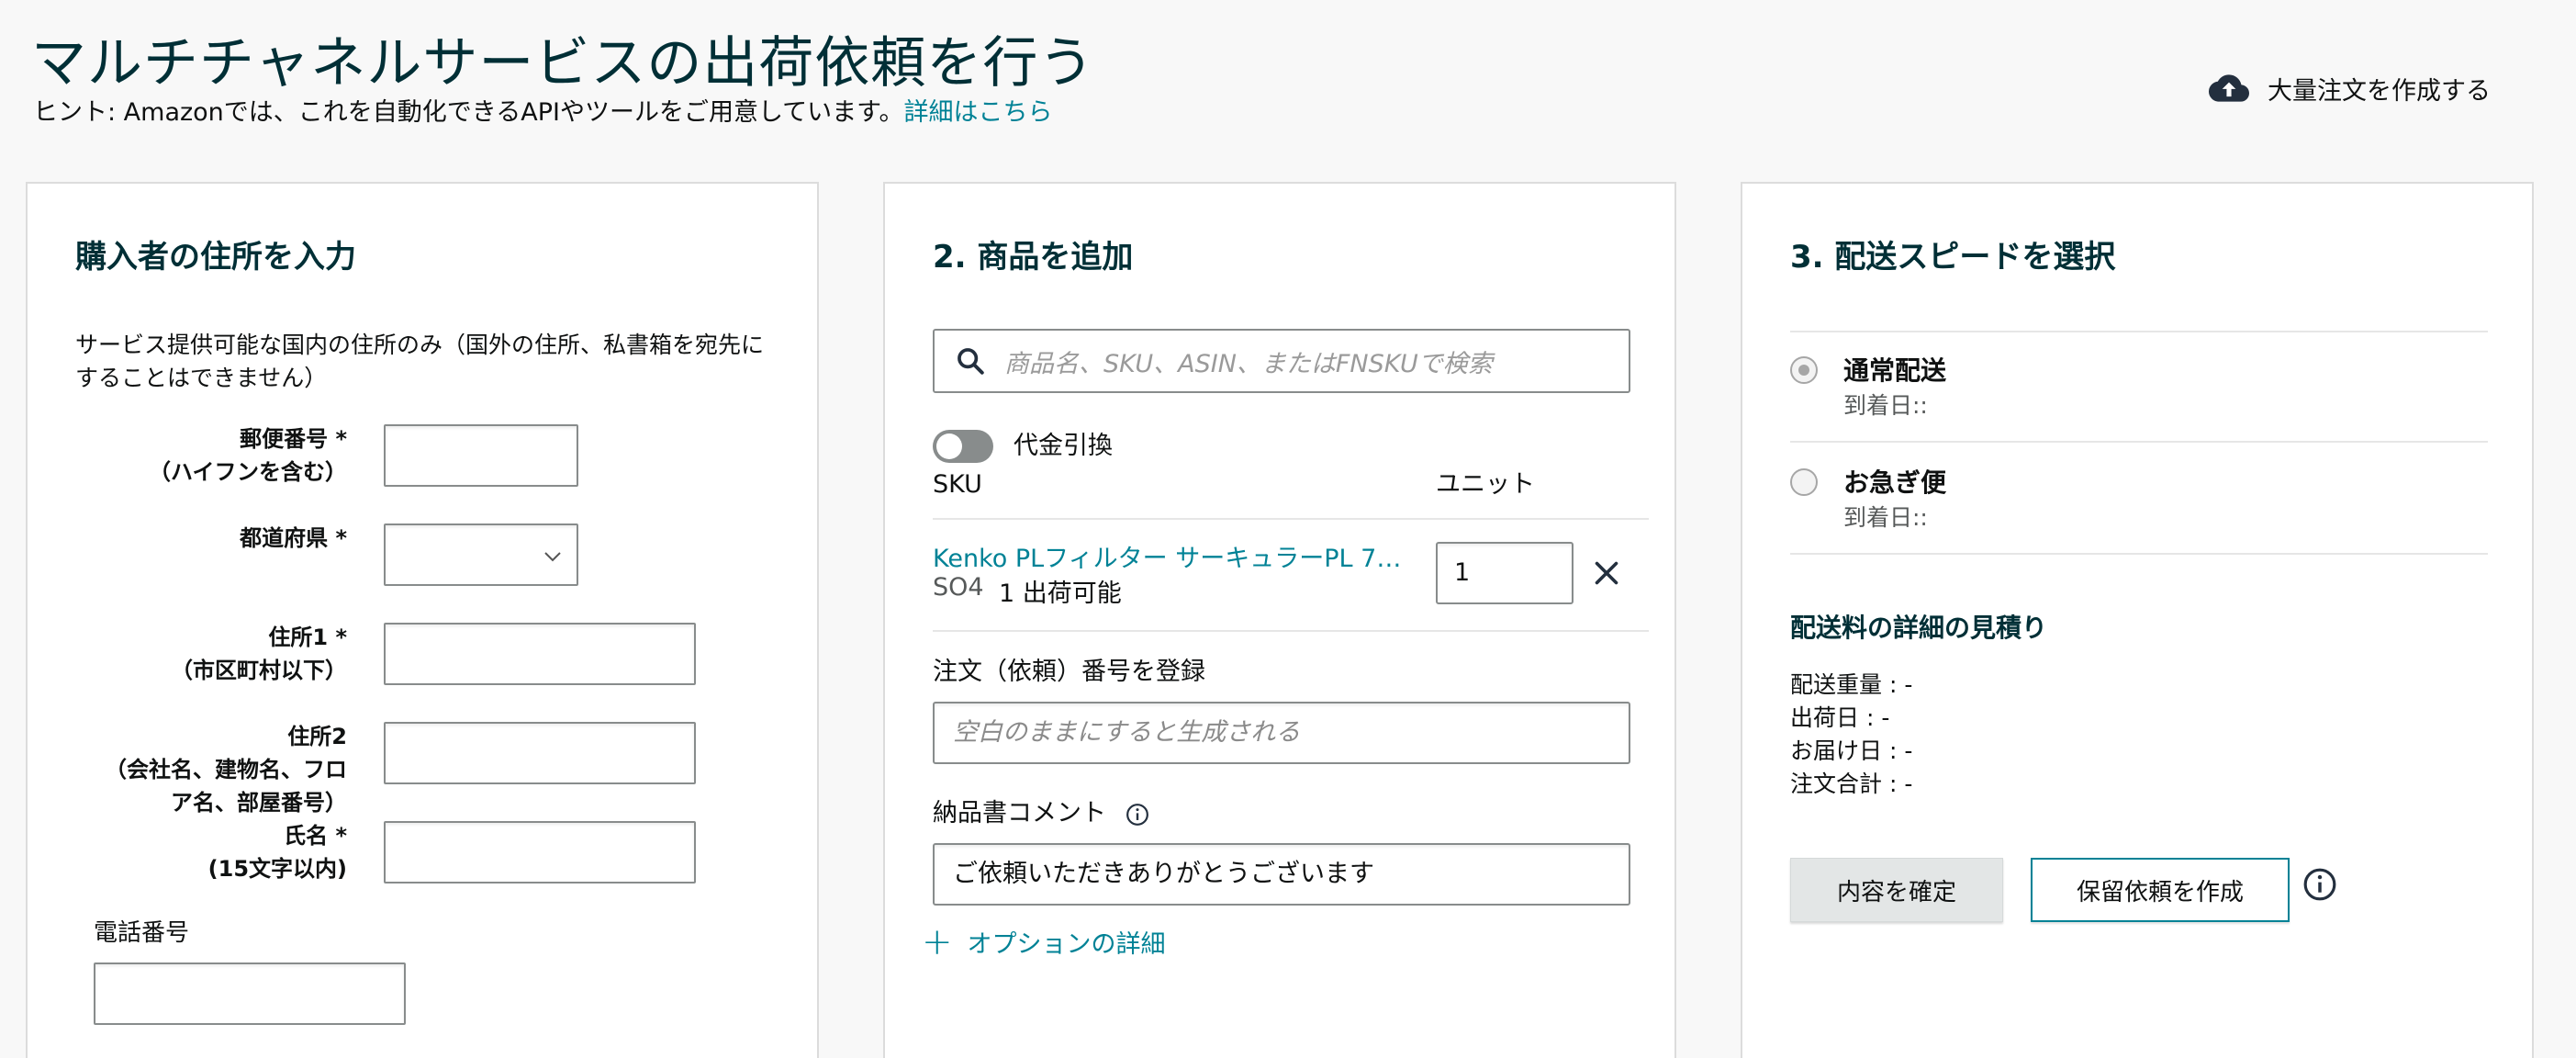 This screenshot has height=1058, width=2576. I want to click on invoice-comment-input: ご依頼いただきありがとうございます, so click(1281, 874).